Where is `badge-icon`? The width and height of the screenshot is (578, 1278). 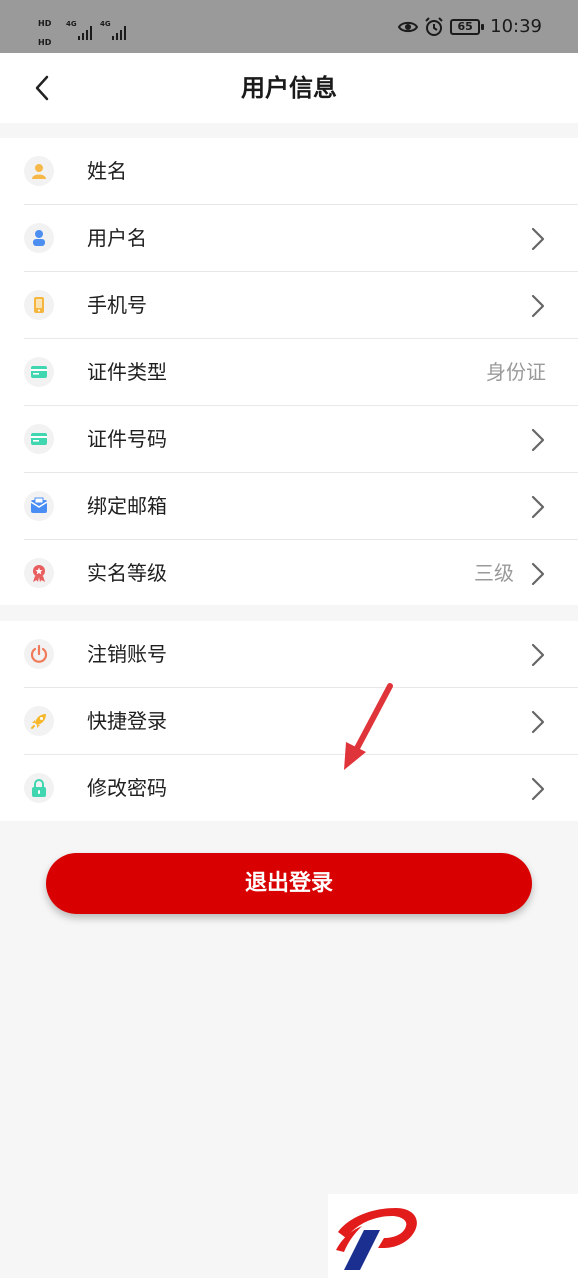 badge-icon is located at coordinates (39, 573).